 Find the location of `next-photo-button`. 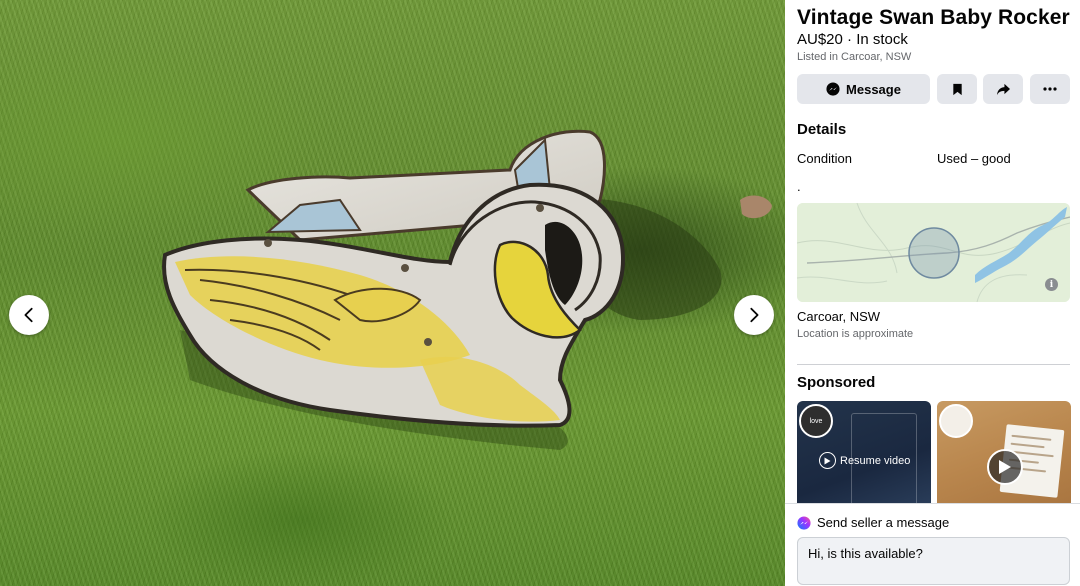

next-photo-button is located at coordinates (754, 315).